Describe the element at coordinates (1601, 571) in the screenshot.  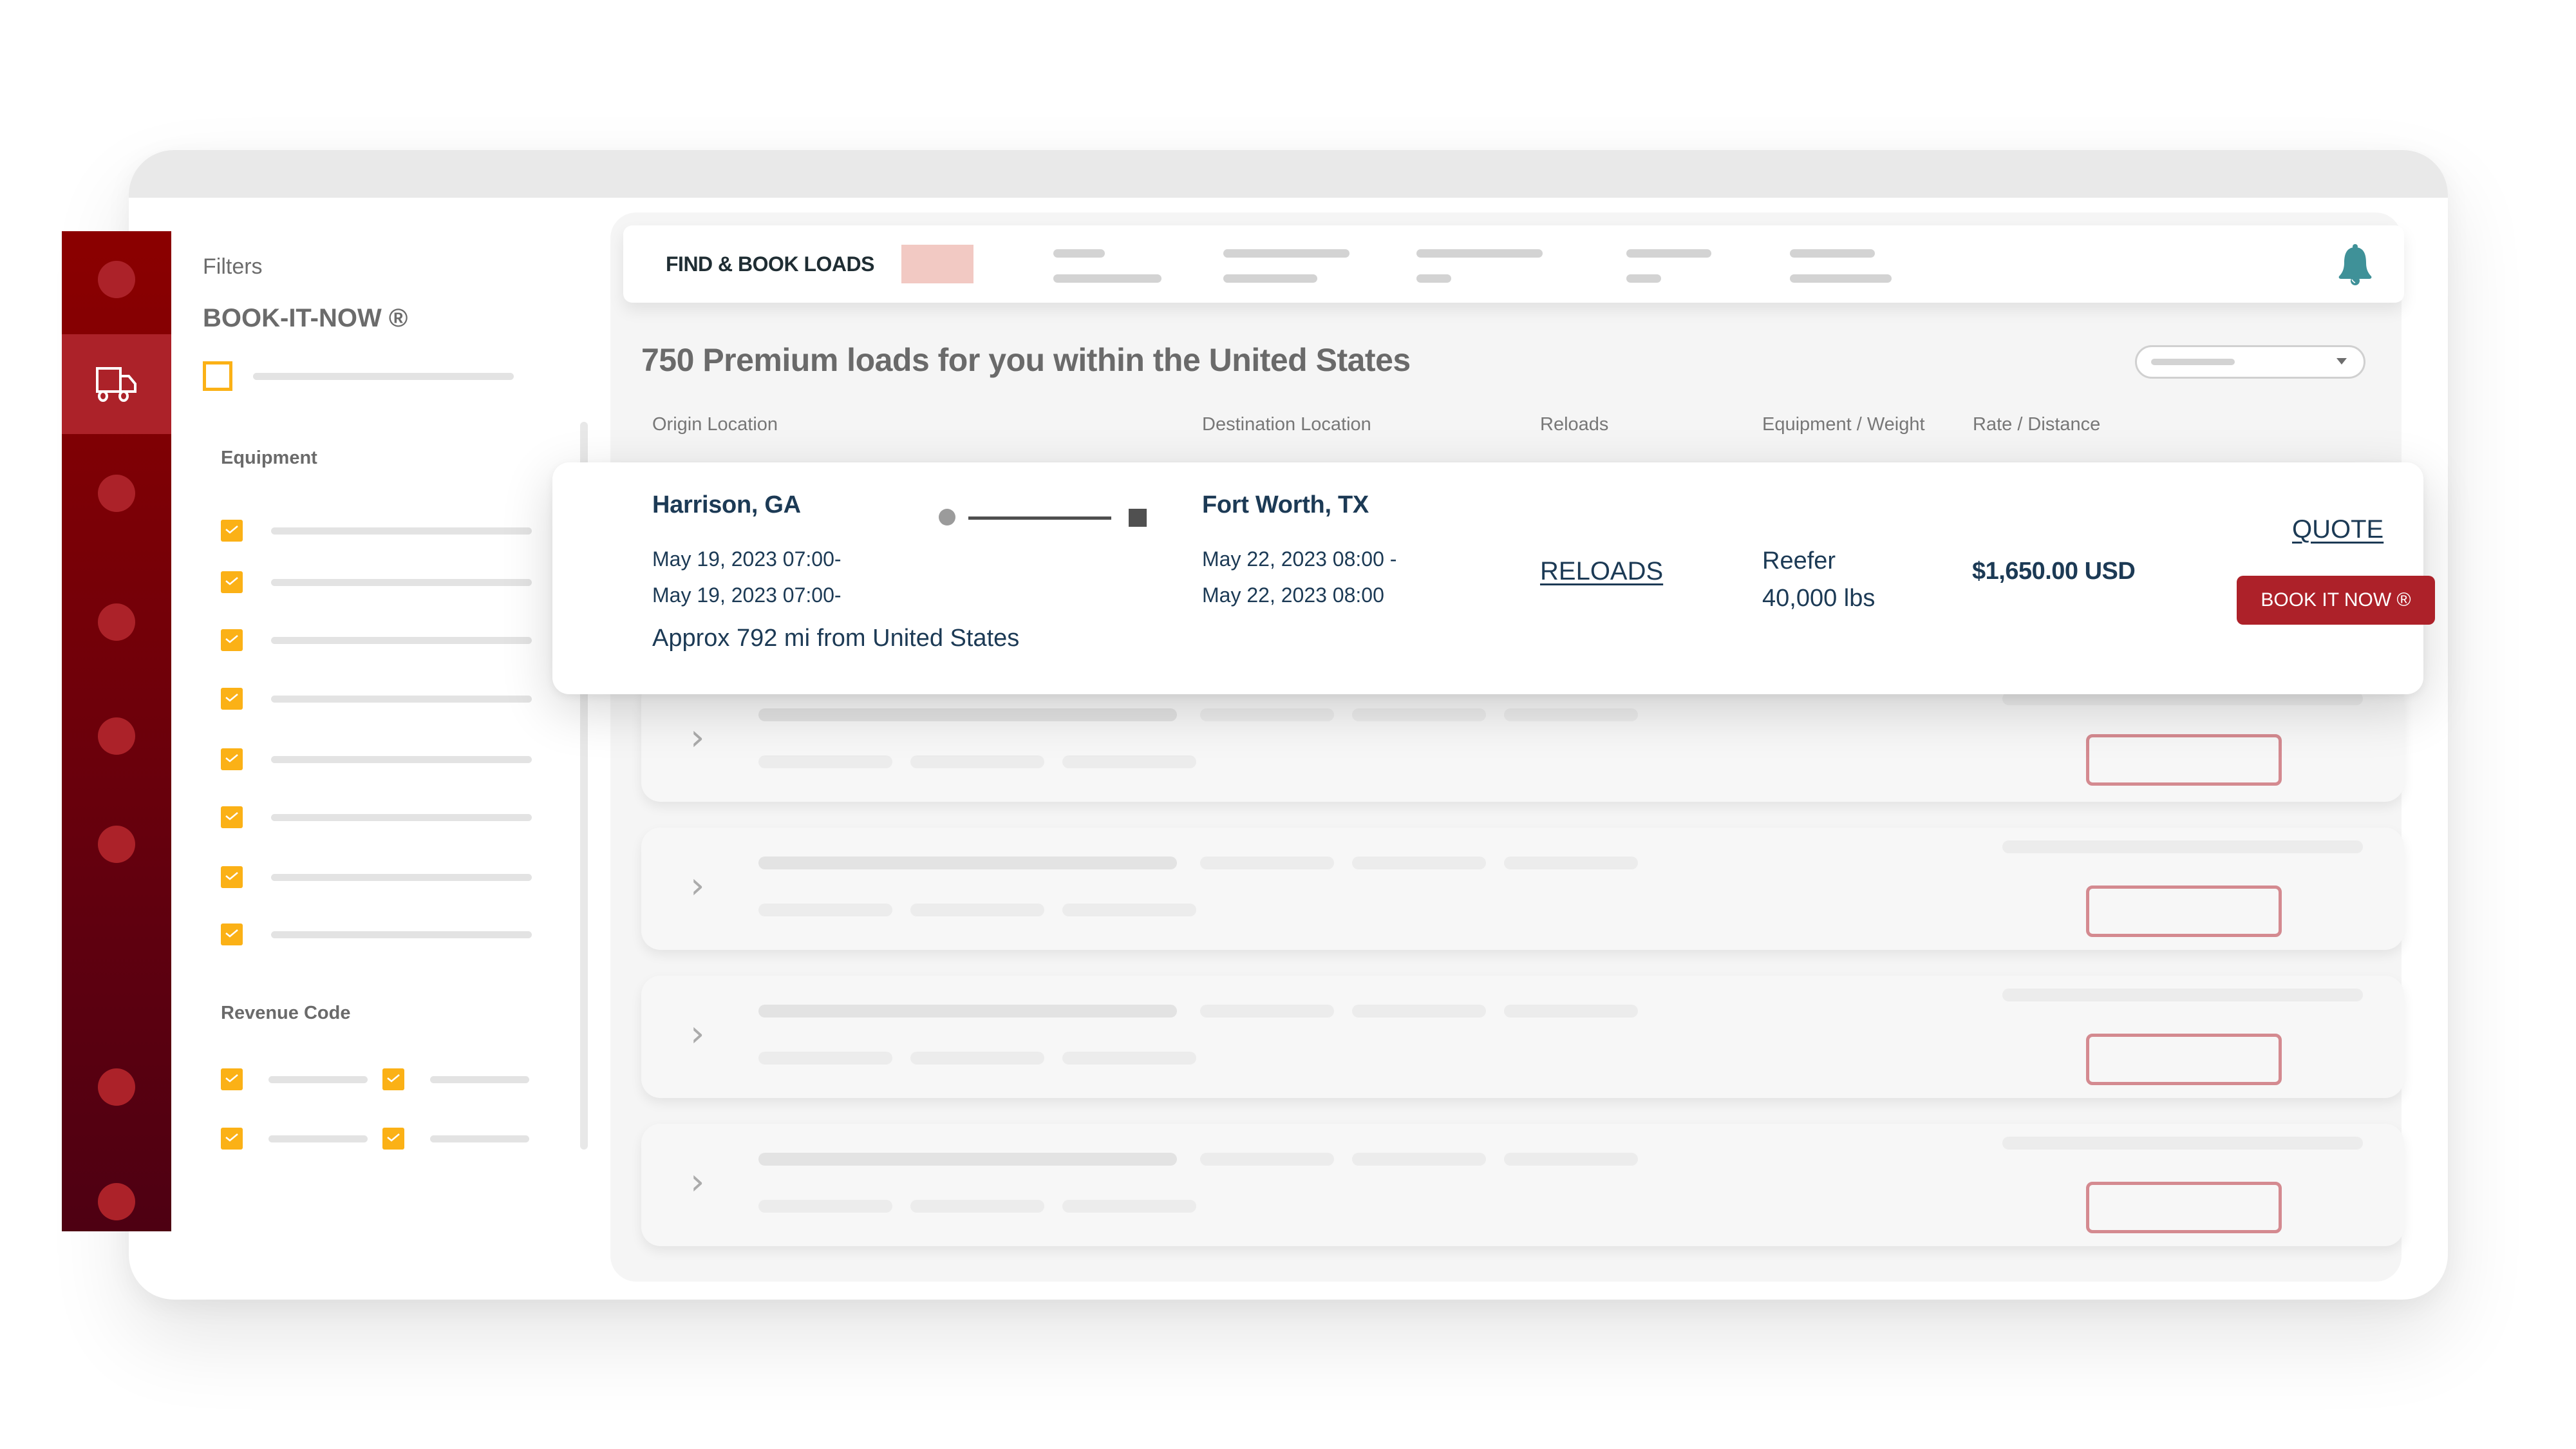
I see `reloads-link: RELOADS` at that location.